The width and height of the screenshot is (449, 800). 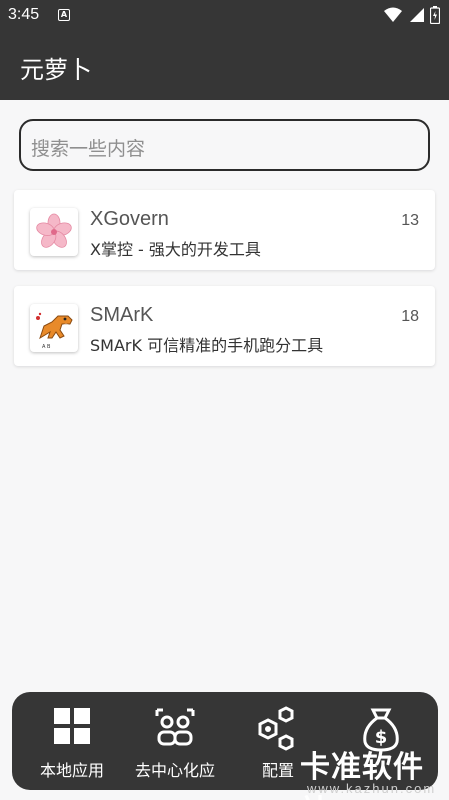 I want to click on app-count: 18, so click(x=410, y=316).